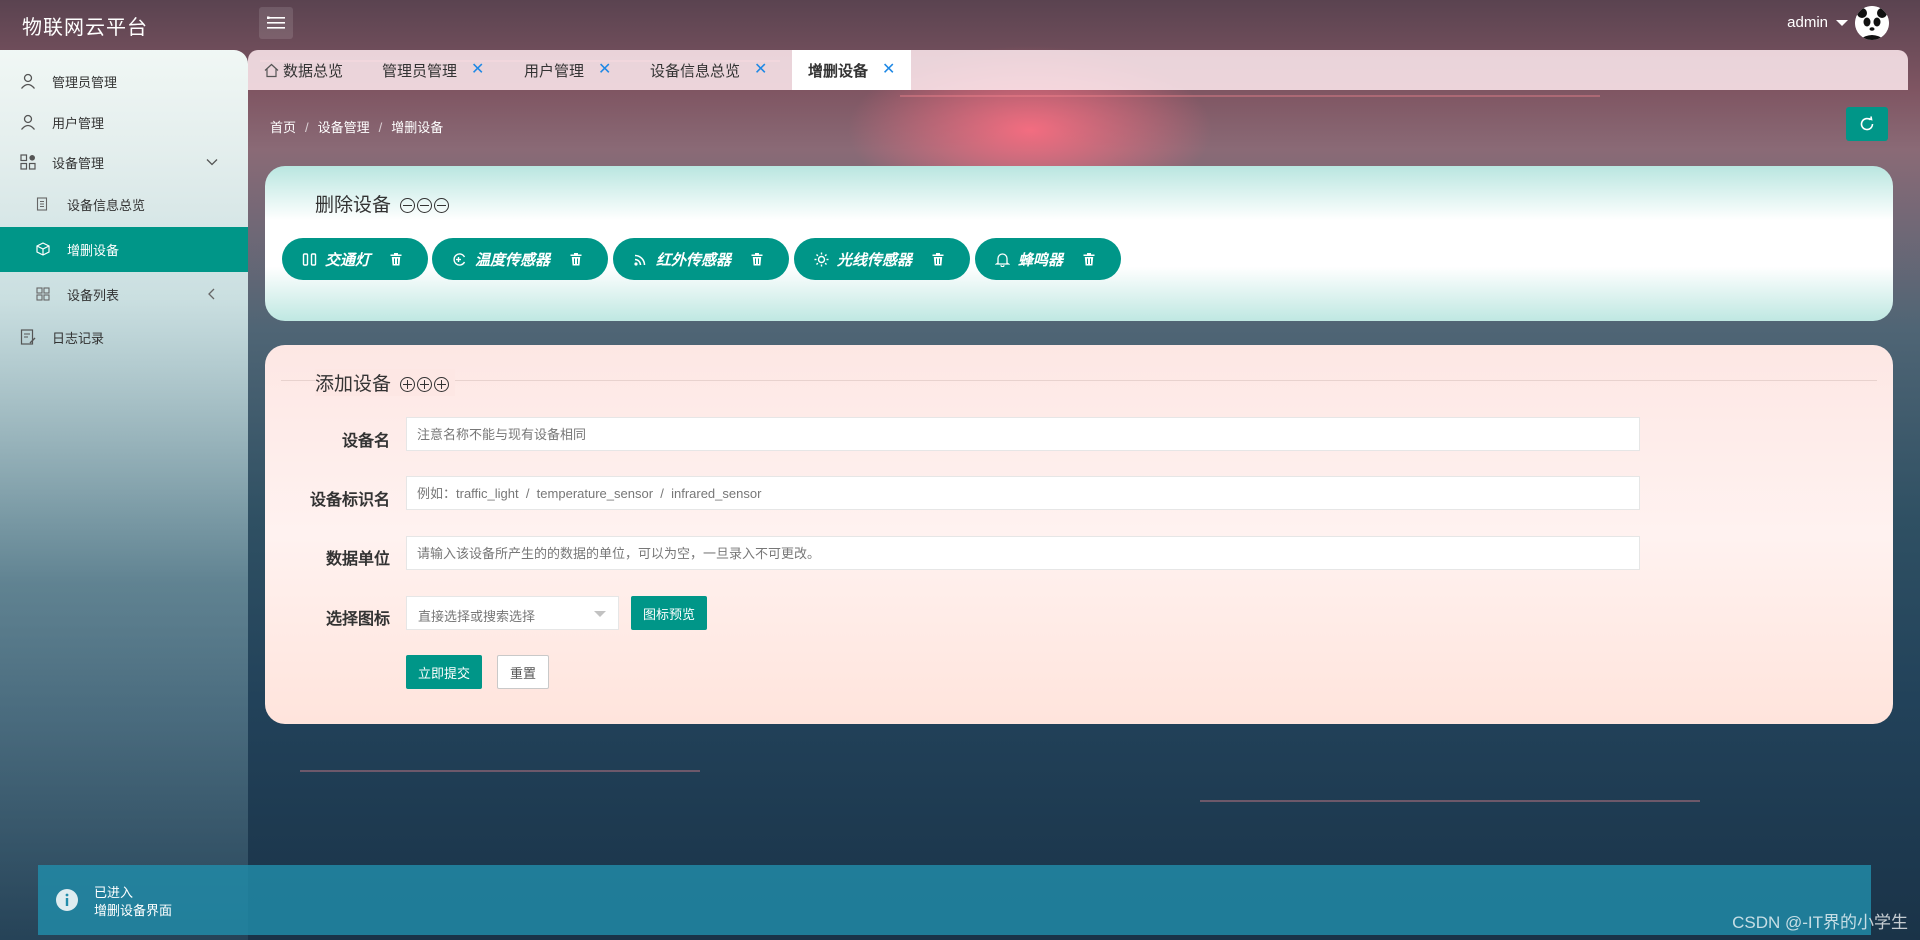  I want to click on user-menu: admin, so click(1817, 22).